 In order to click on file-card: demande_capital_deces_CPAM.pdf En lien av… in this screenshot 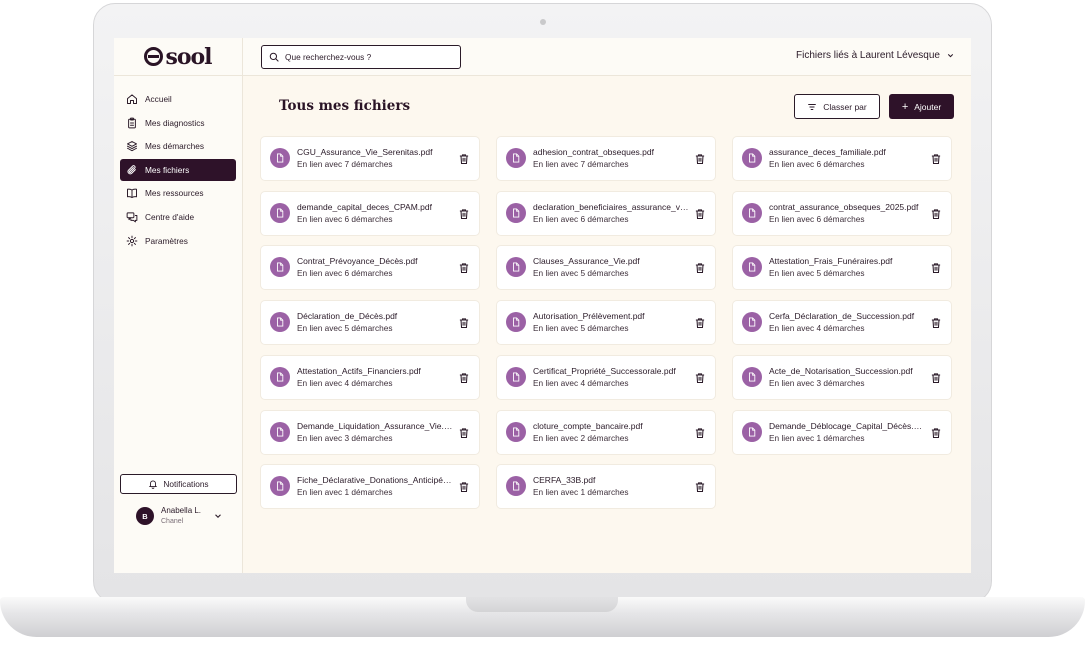, I will do `click(370, 213)`.